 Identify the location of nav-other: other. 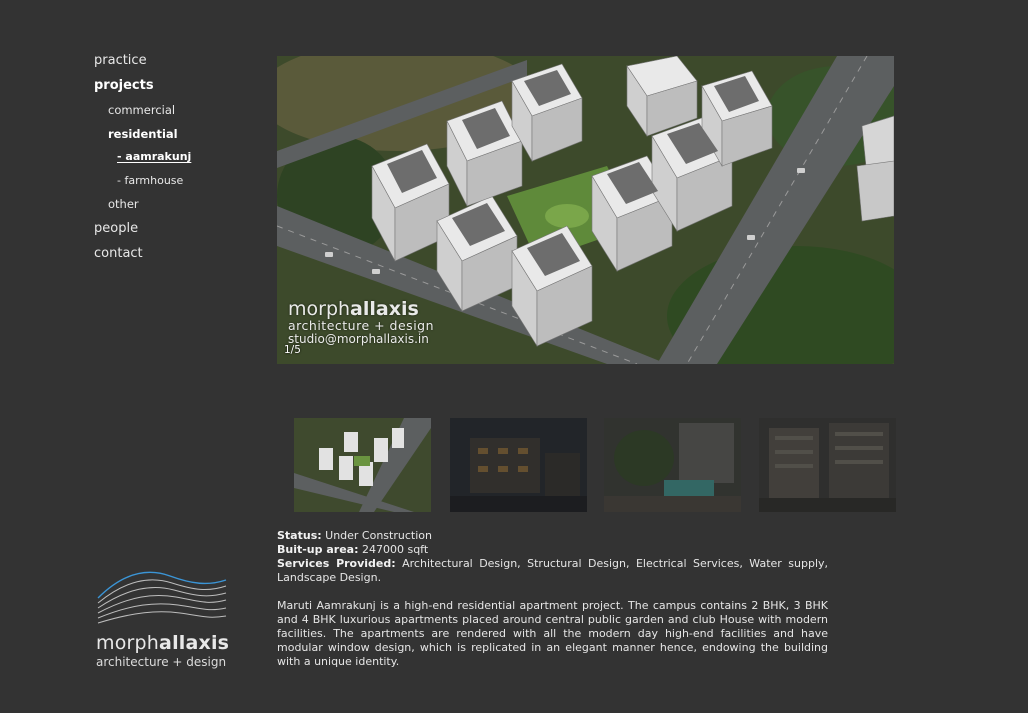
(142, 208).